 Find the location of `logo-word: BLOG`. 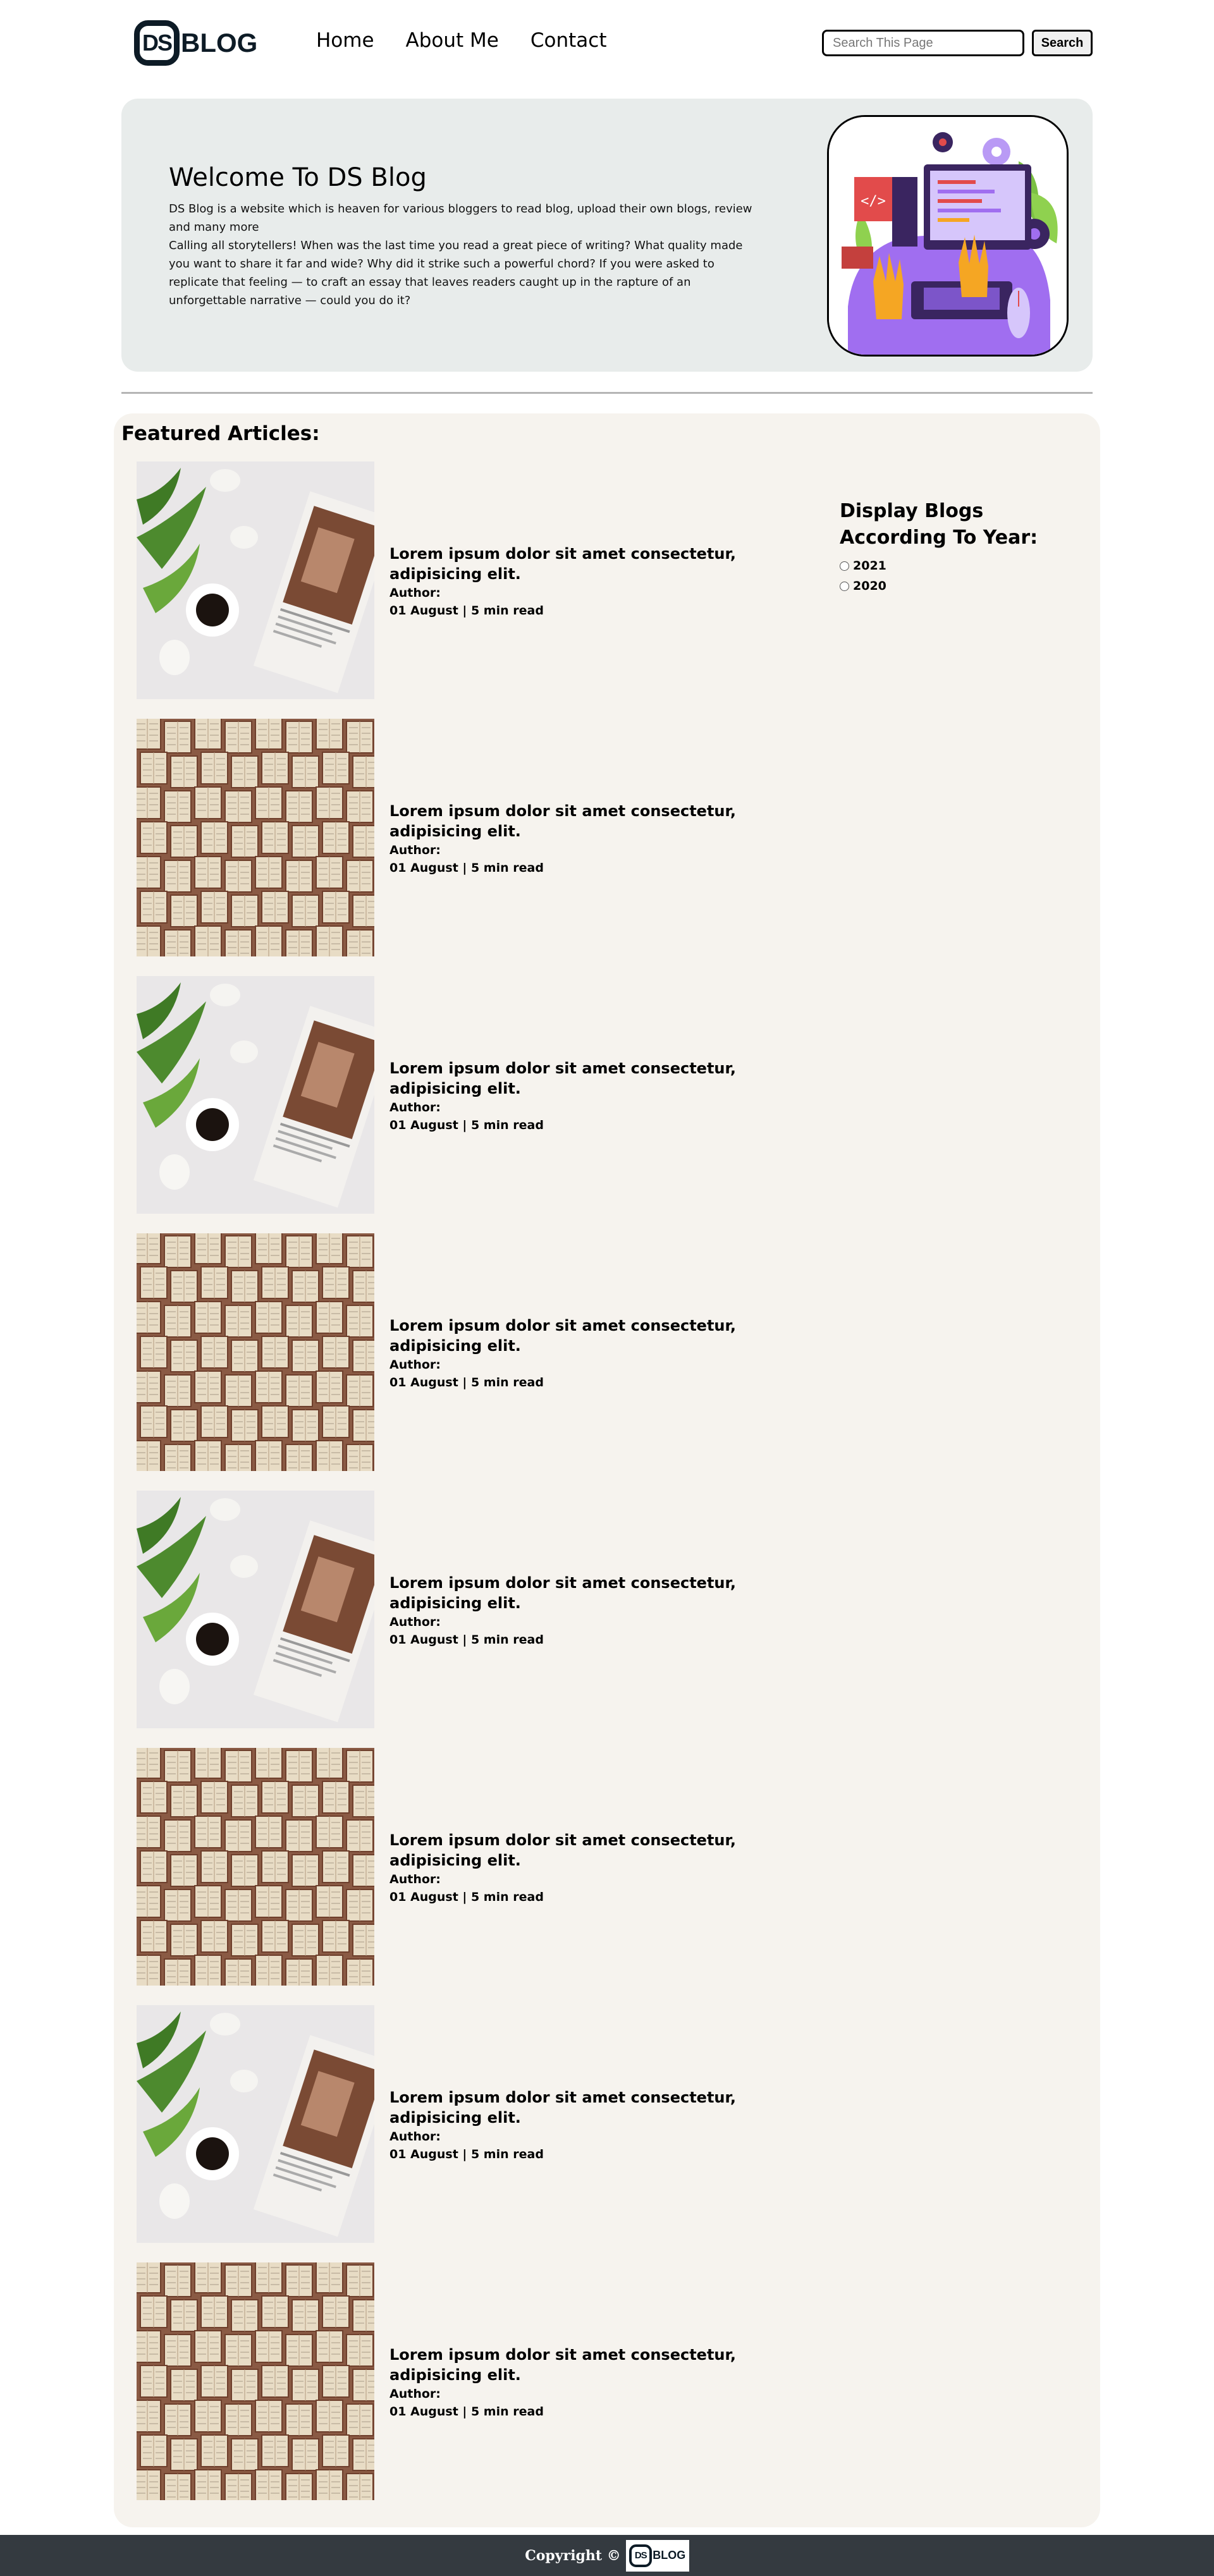

logo-word: BLOG is located at coordinates (219, 43).